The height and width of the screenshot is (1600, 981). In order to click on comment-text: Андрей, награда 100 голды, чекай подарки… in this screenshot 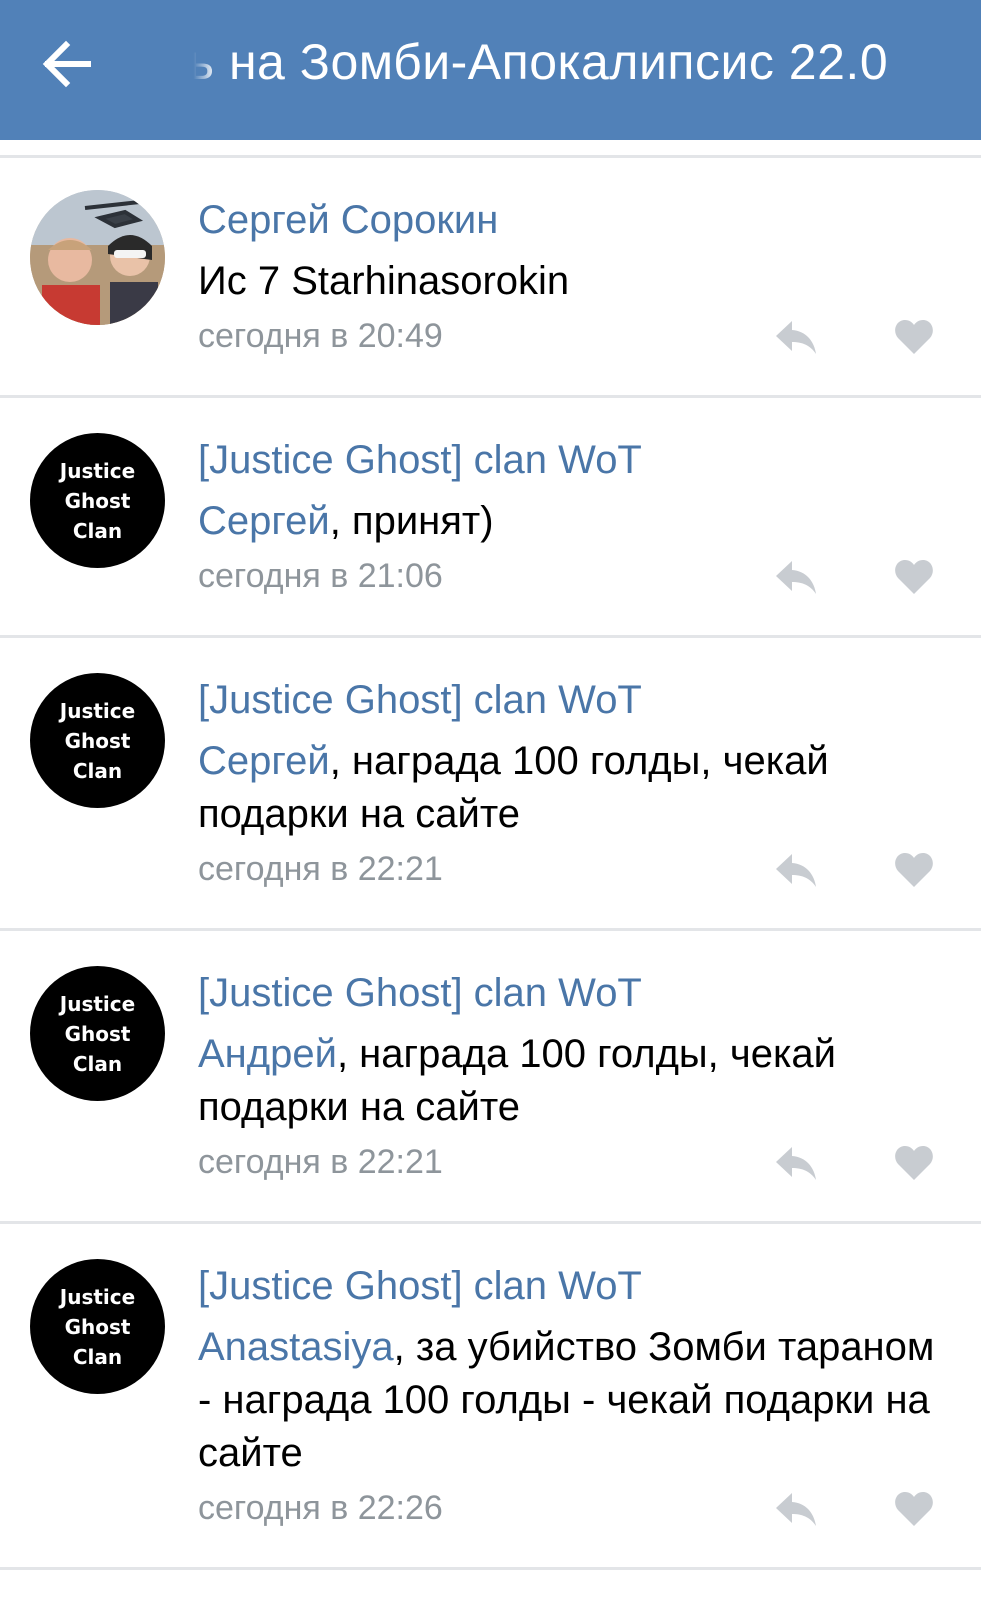, I will do `click(568, 1081)`.